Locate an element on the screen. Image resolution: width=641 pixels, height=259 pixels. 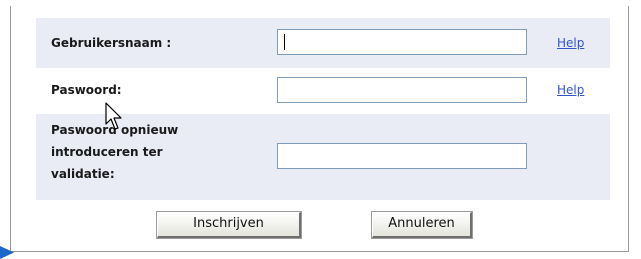
signup-button: Inschrijven is located at coordinates (229, 225).